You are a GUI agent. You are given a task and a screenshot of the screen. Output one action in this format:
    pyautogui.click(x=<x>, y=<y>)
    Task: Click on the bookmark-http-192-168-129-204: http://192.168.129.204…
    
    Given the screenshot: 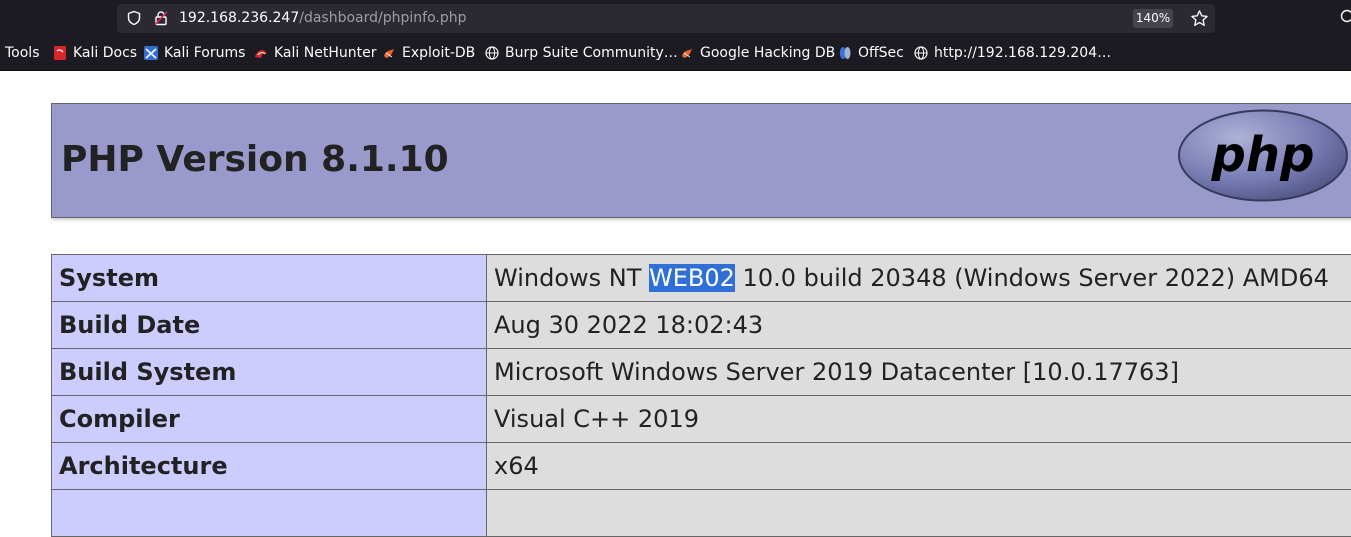 What is the action you would take?
    pyautogui.click(x=1012, y=53)
    